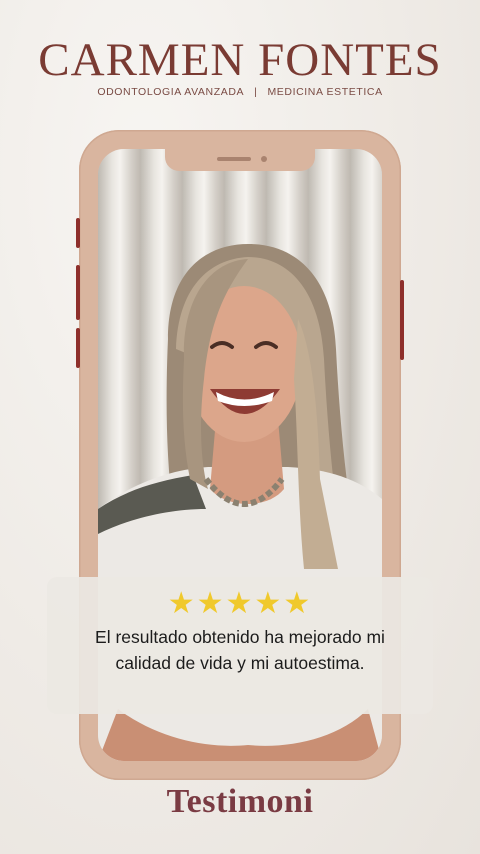  Describe the element at coordinates (234, 159) in the screenshot. I see `speaker-icon` at that location.